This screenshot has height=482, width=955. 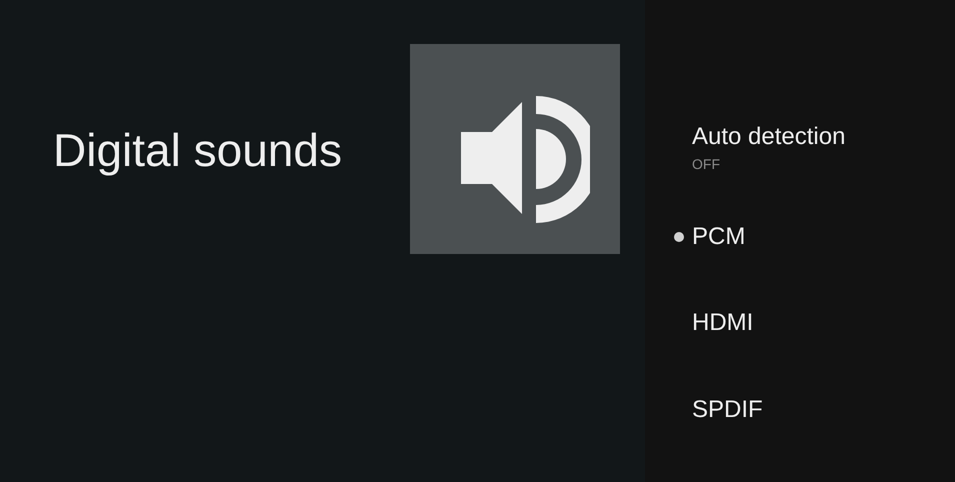 I want to click on setting-value: OFF, so click(x=706, y=164).